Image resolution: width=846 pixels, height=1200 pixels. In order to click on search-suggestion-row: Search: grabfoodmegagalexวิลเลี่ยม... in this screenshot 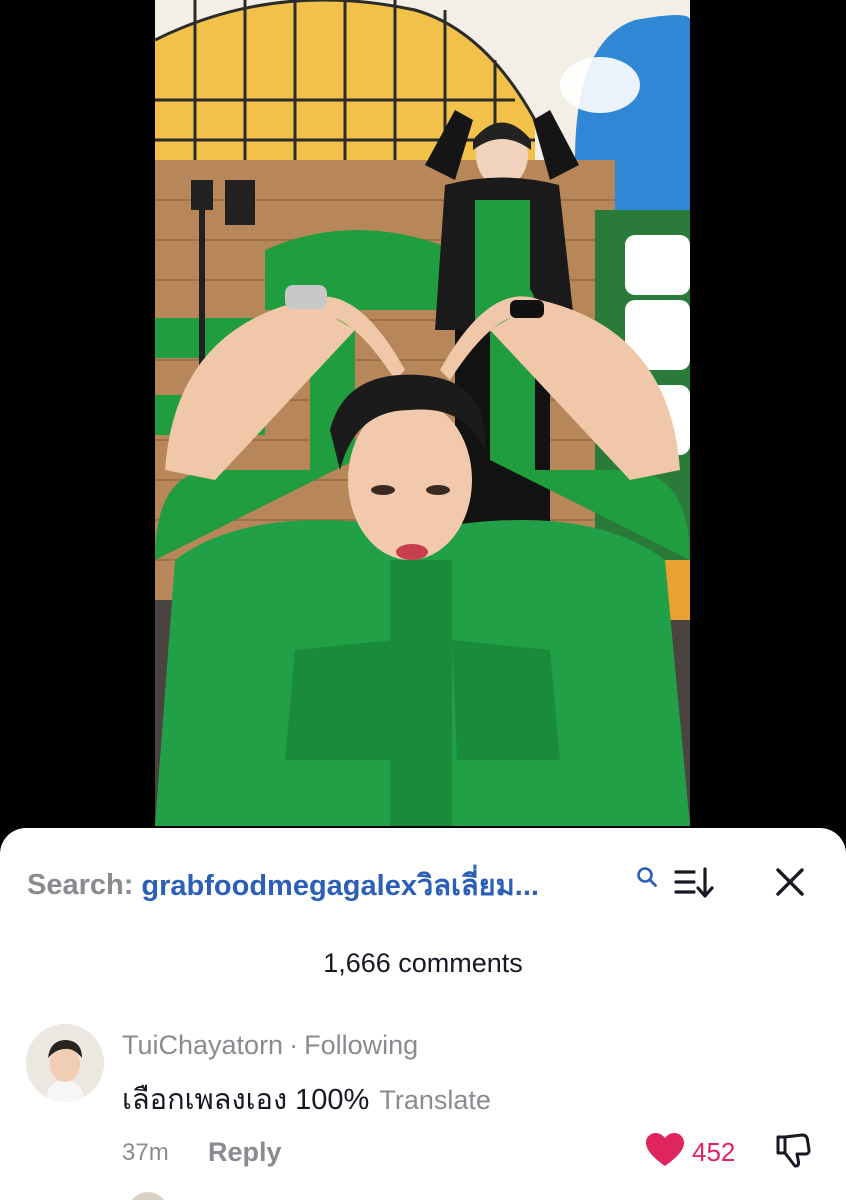, I will do `click(427, 883)`.